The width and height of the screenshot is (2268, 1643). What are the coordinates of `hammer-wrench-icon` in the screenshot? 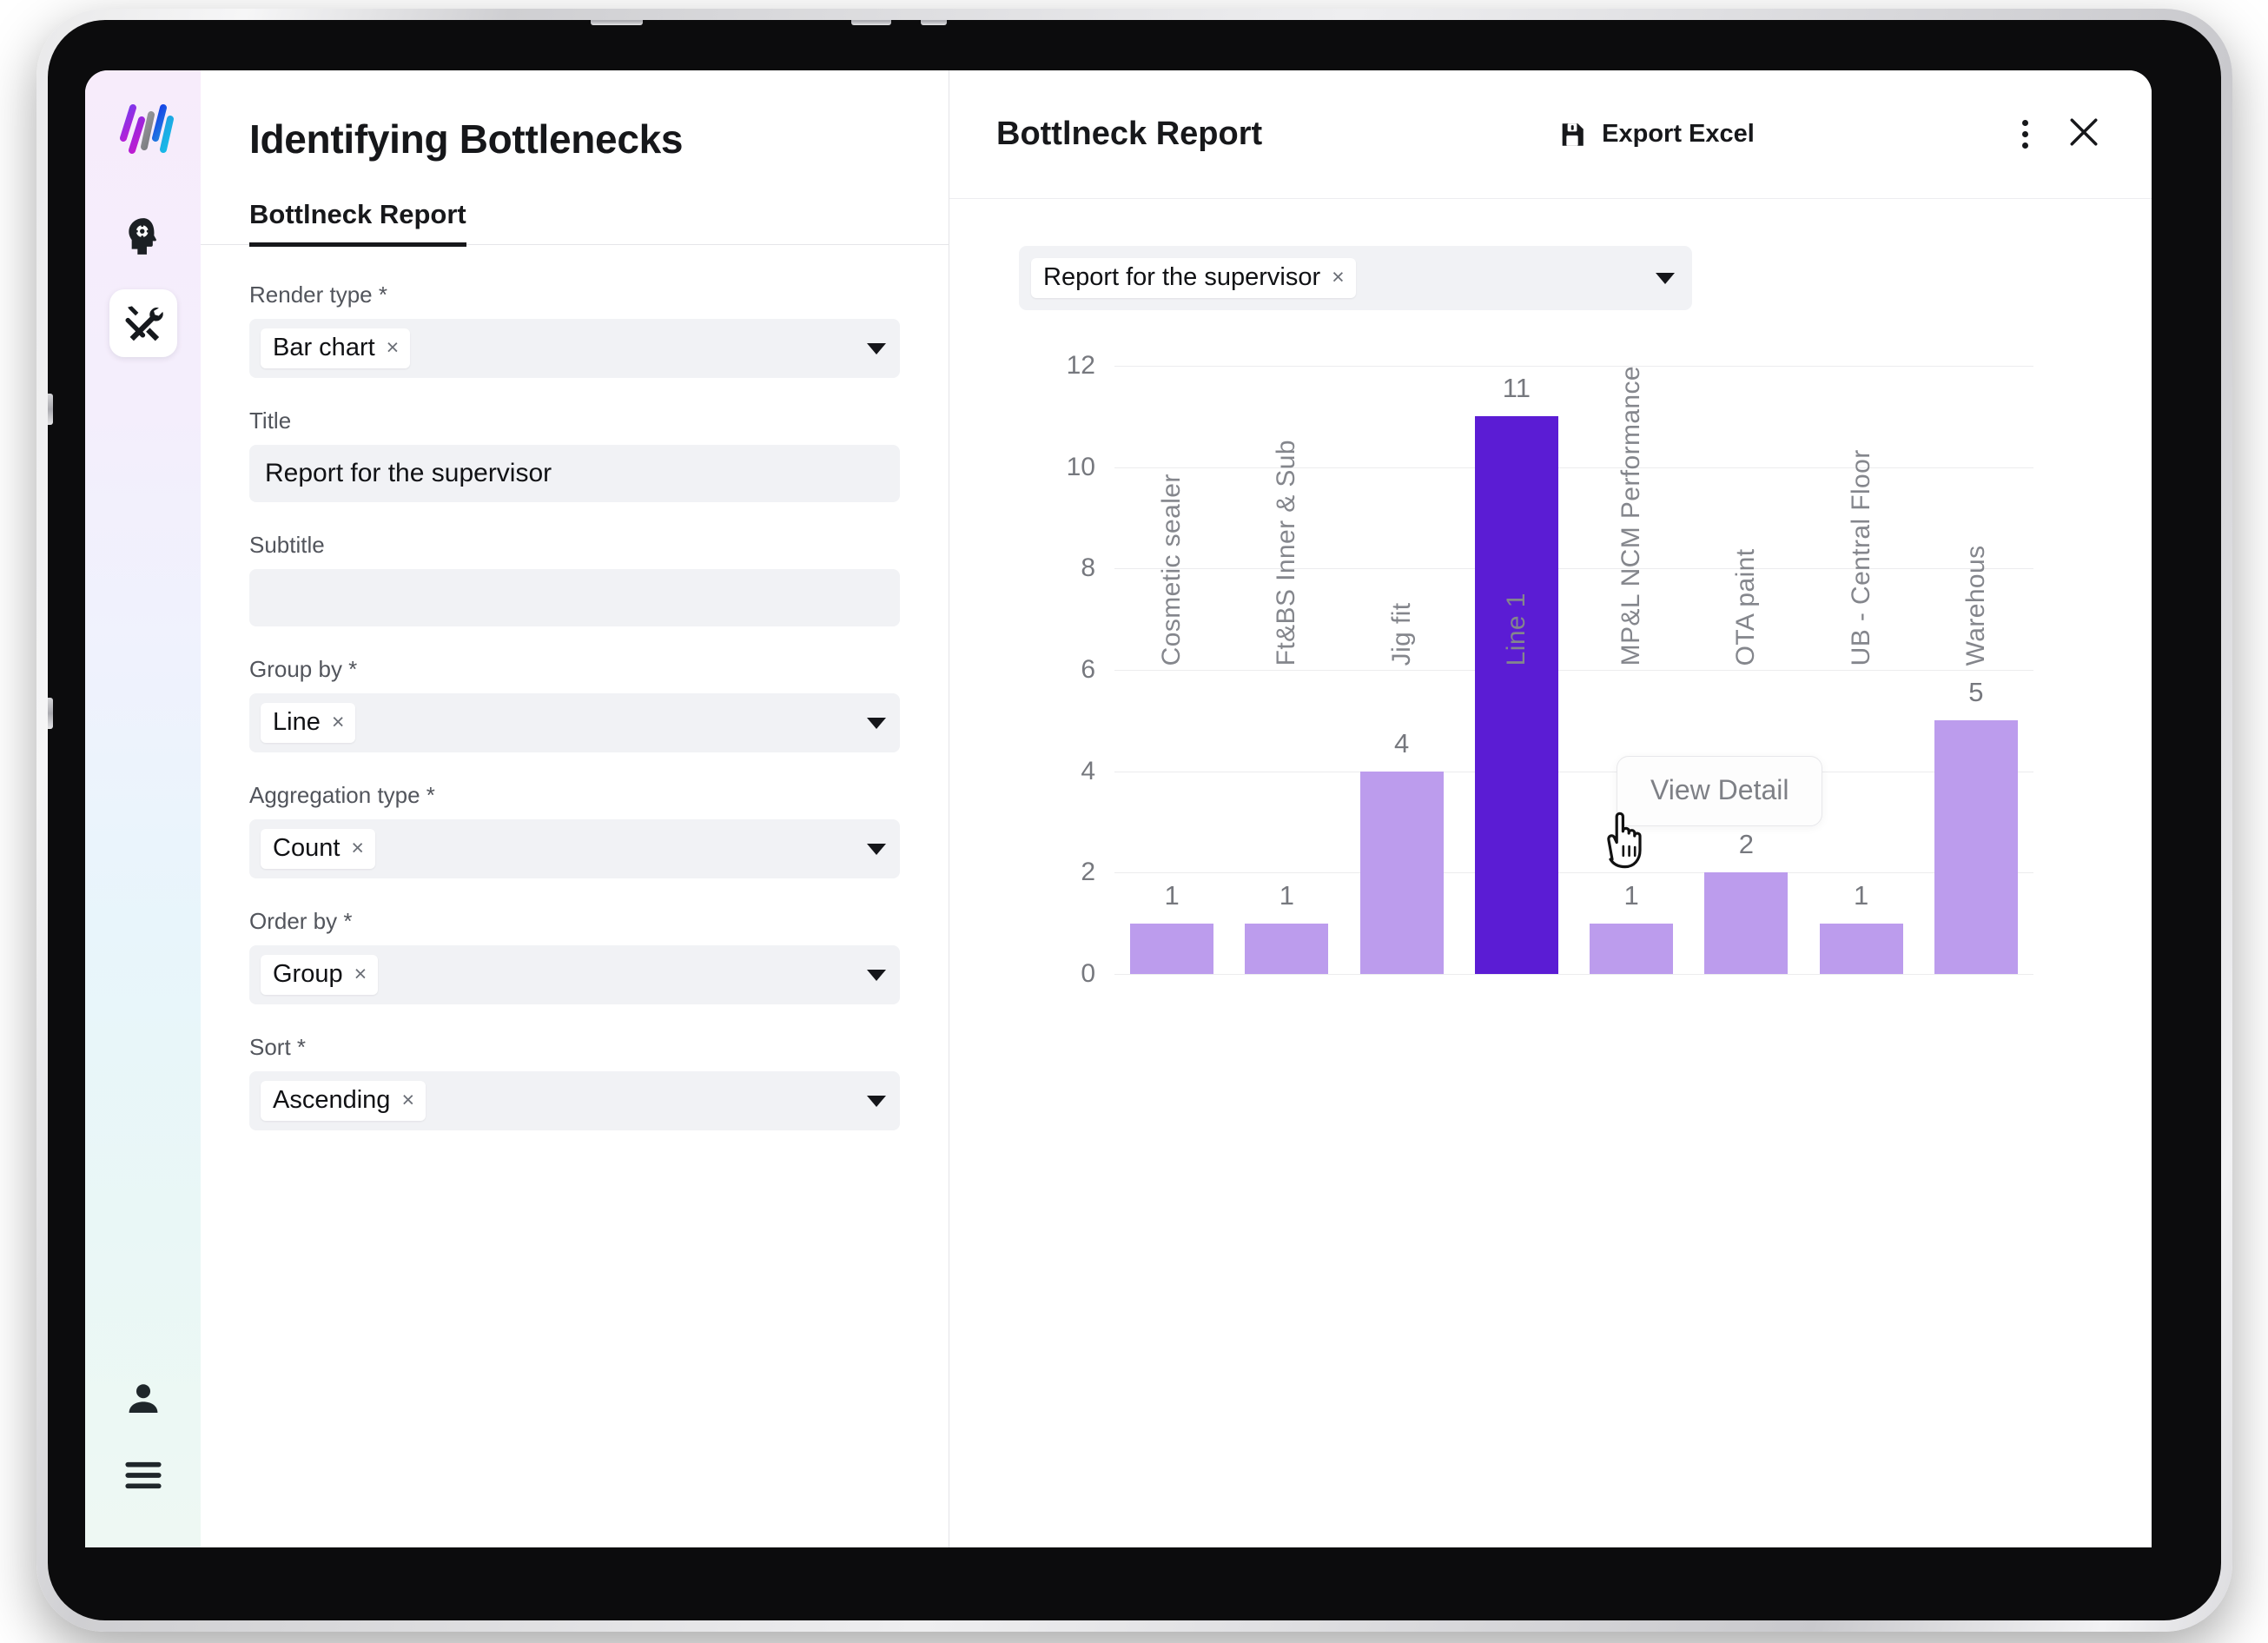 It's located at (143, 323).